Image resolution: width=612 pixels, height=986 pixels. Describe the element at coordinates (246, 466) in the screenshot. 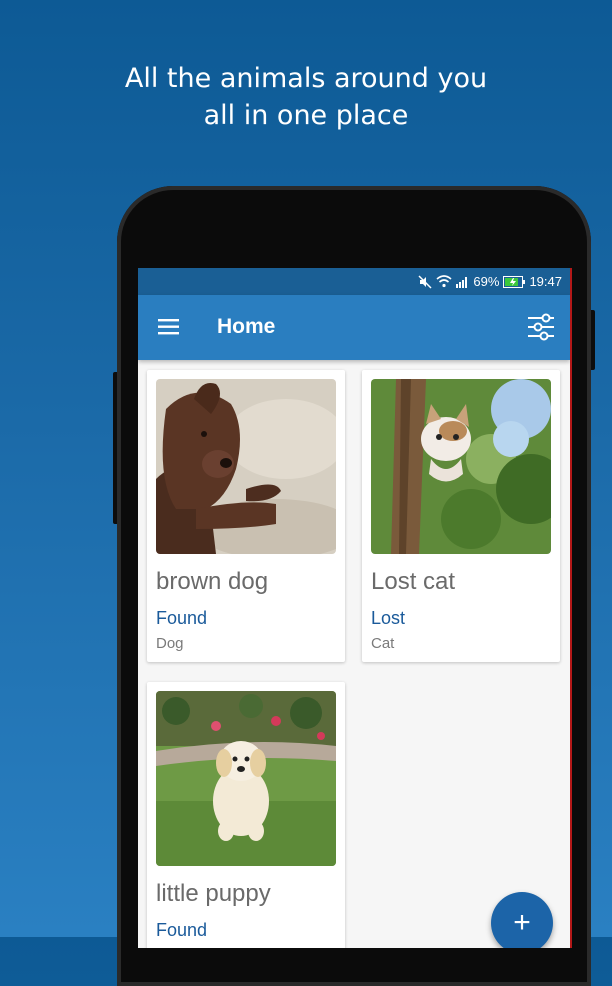

I see `dog-photo` at that location.